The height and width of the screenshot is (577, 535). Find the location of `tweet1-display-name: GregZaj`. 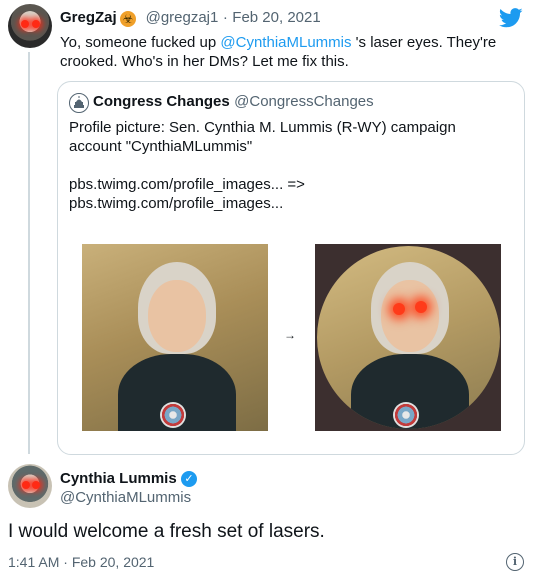

tweet1-display-name: GregZaj is located at coordinates (88, 17).